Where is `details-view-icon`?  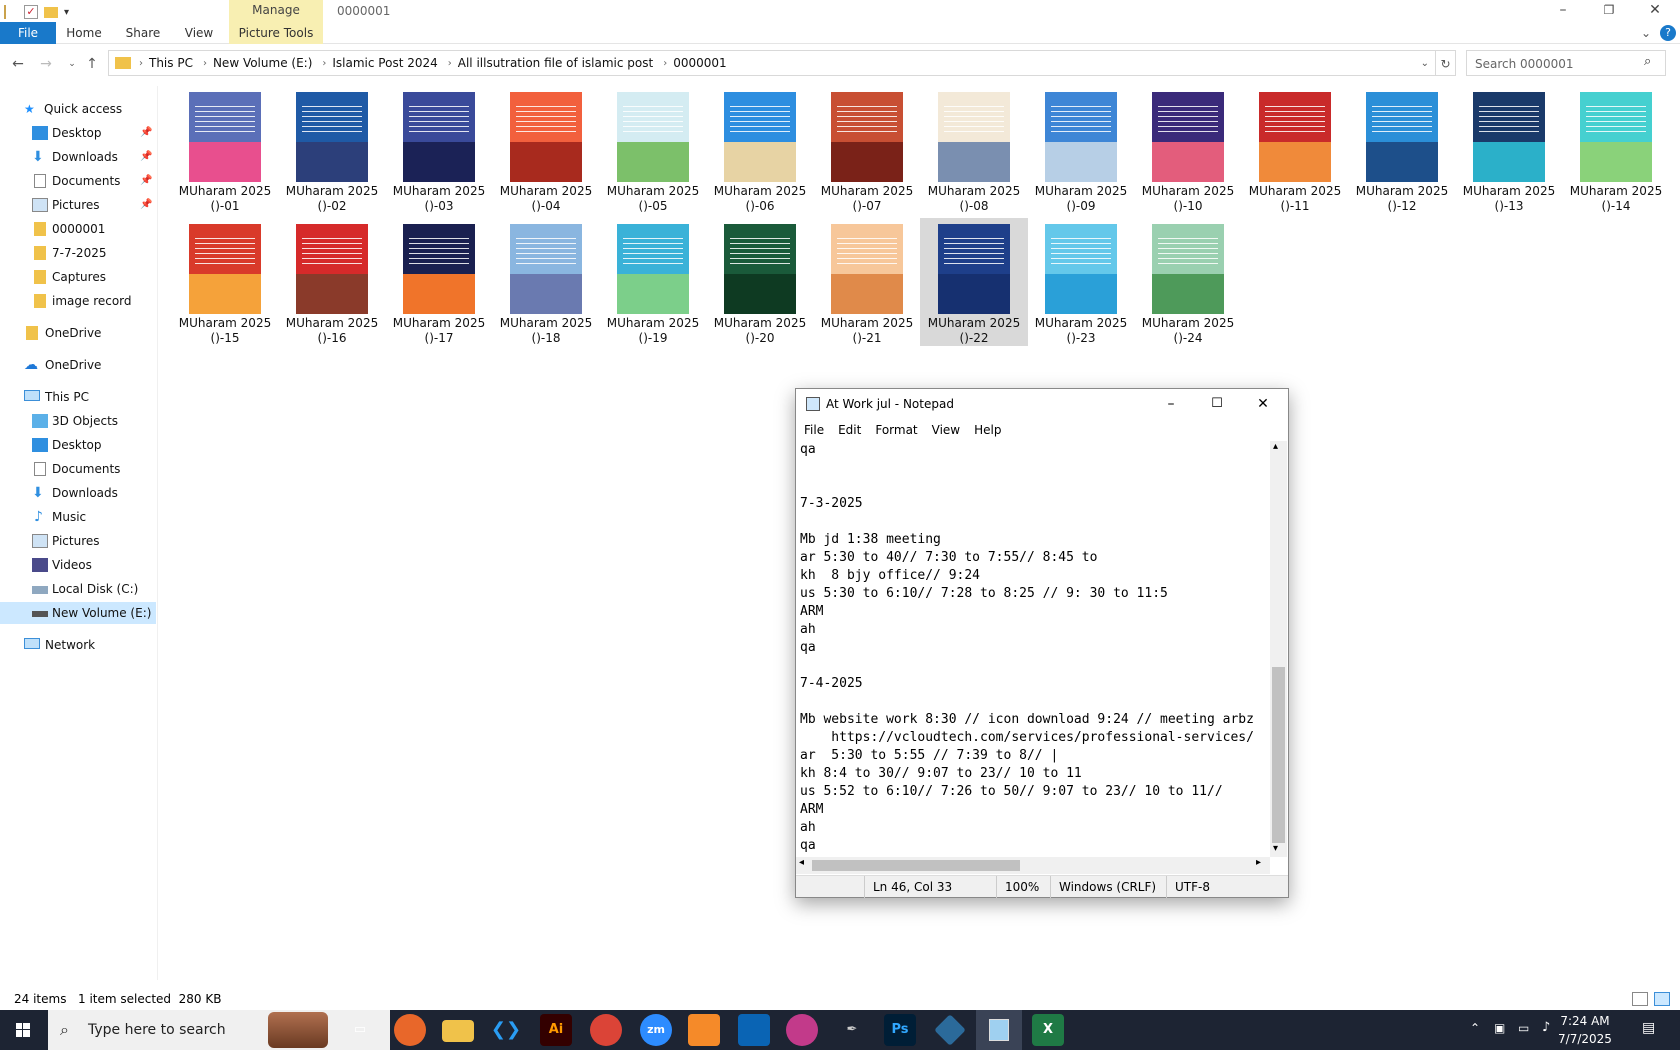
details-view-icon is located at coordinates (1640, 999).